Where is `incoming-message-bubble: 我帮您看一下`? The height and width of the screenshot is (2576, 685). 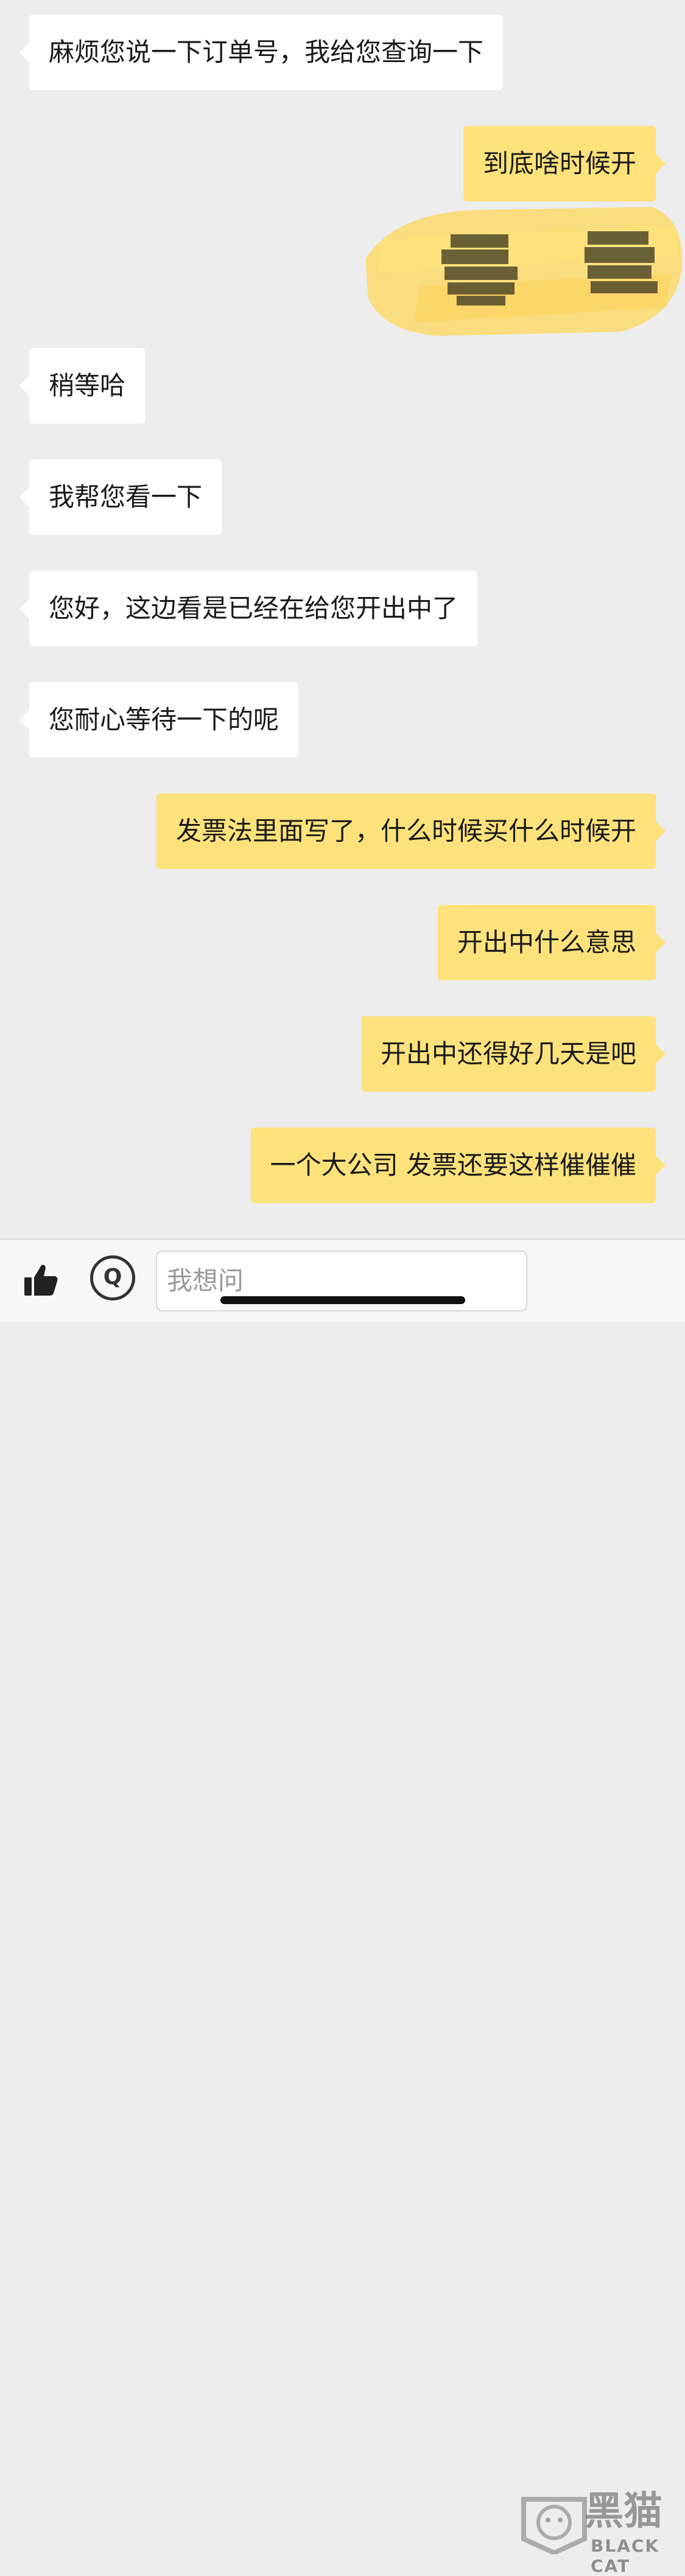 incoming-message-bubble: 我帮您看一下 is located at coordinates (121, 497).